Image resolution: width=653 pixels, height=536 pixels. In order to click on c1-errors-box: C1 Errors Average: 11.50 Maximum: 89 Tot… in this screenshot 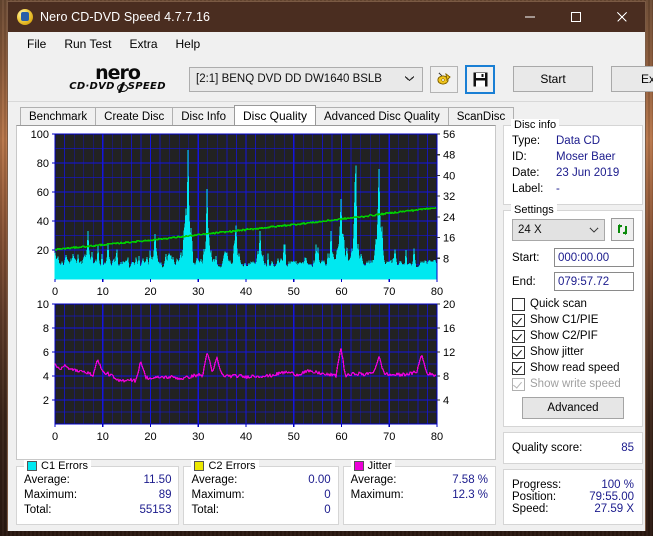, I will do `click(98, 492)`.